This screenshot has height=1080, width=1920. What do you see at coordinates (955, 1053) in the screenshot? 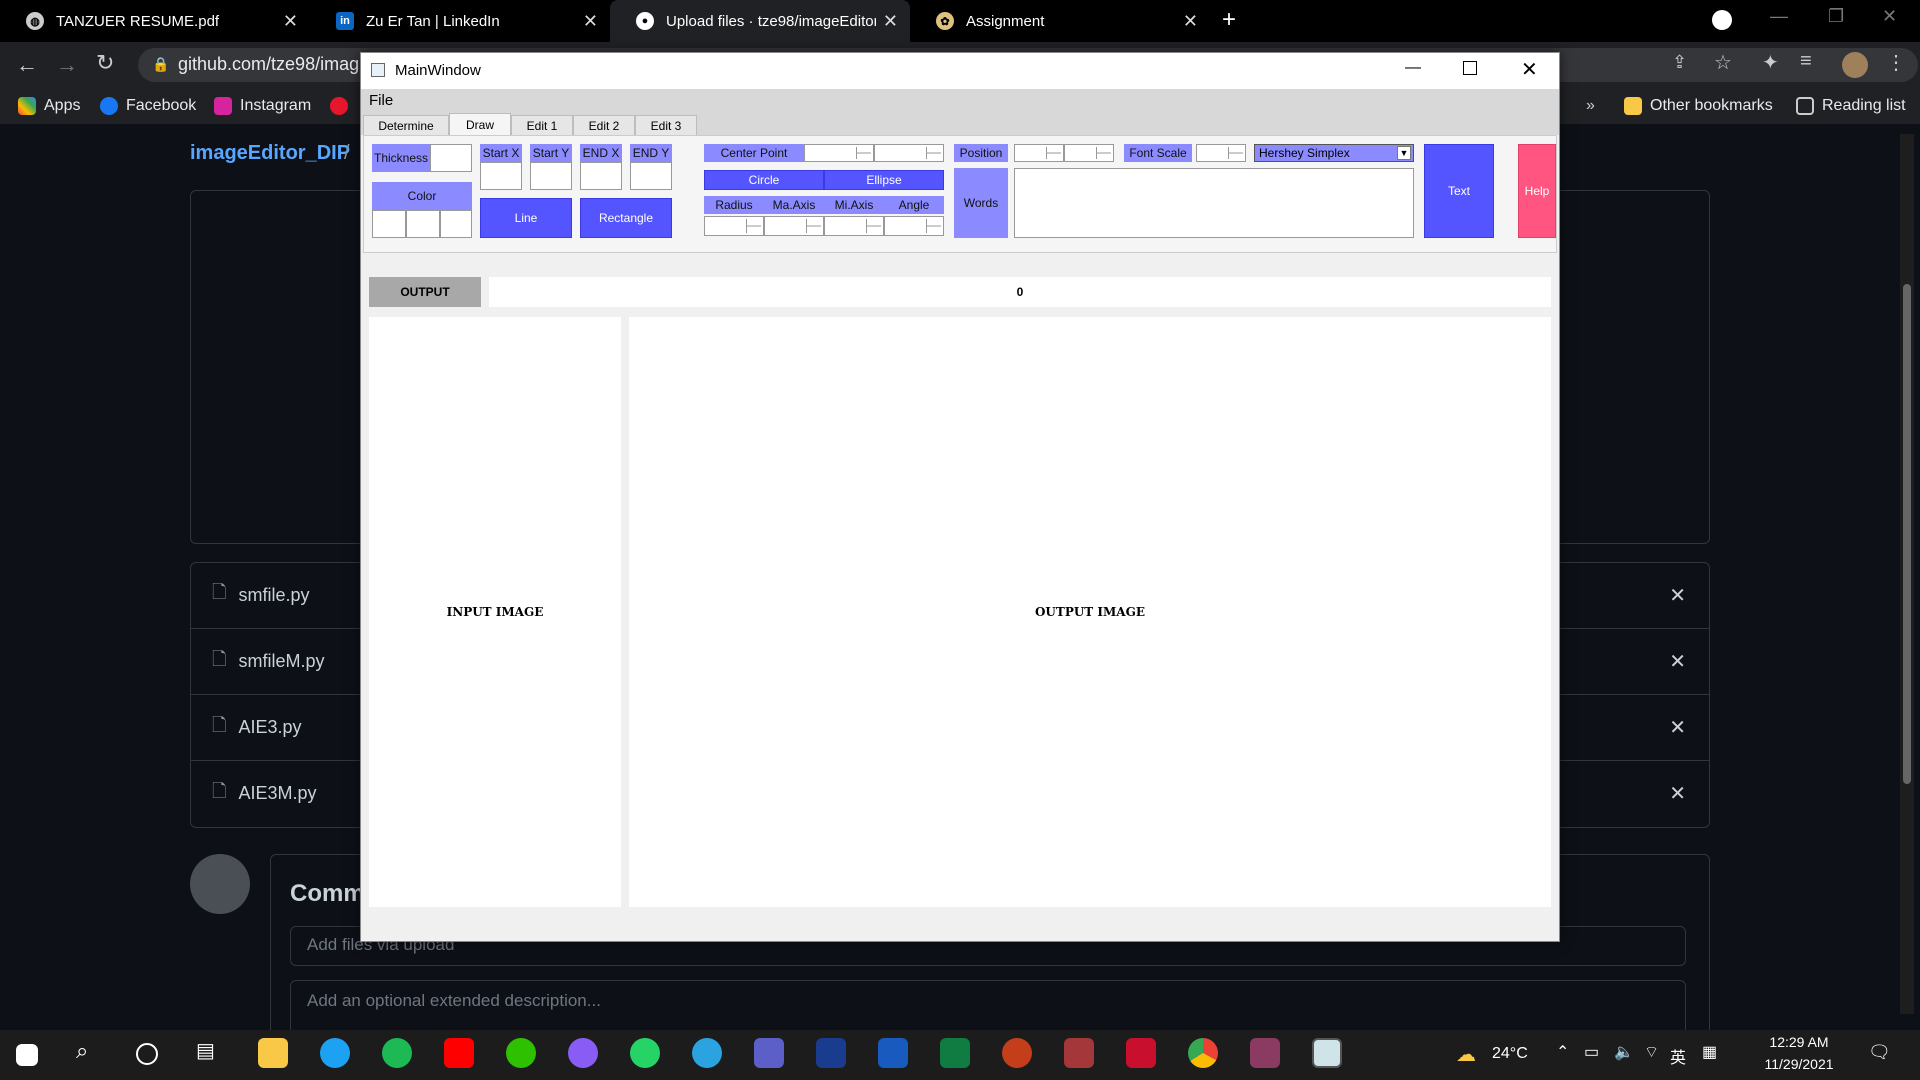
I see `excel-icon` at bounding box center [955, 1053].